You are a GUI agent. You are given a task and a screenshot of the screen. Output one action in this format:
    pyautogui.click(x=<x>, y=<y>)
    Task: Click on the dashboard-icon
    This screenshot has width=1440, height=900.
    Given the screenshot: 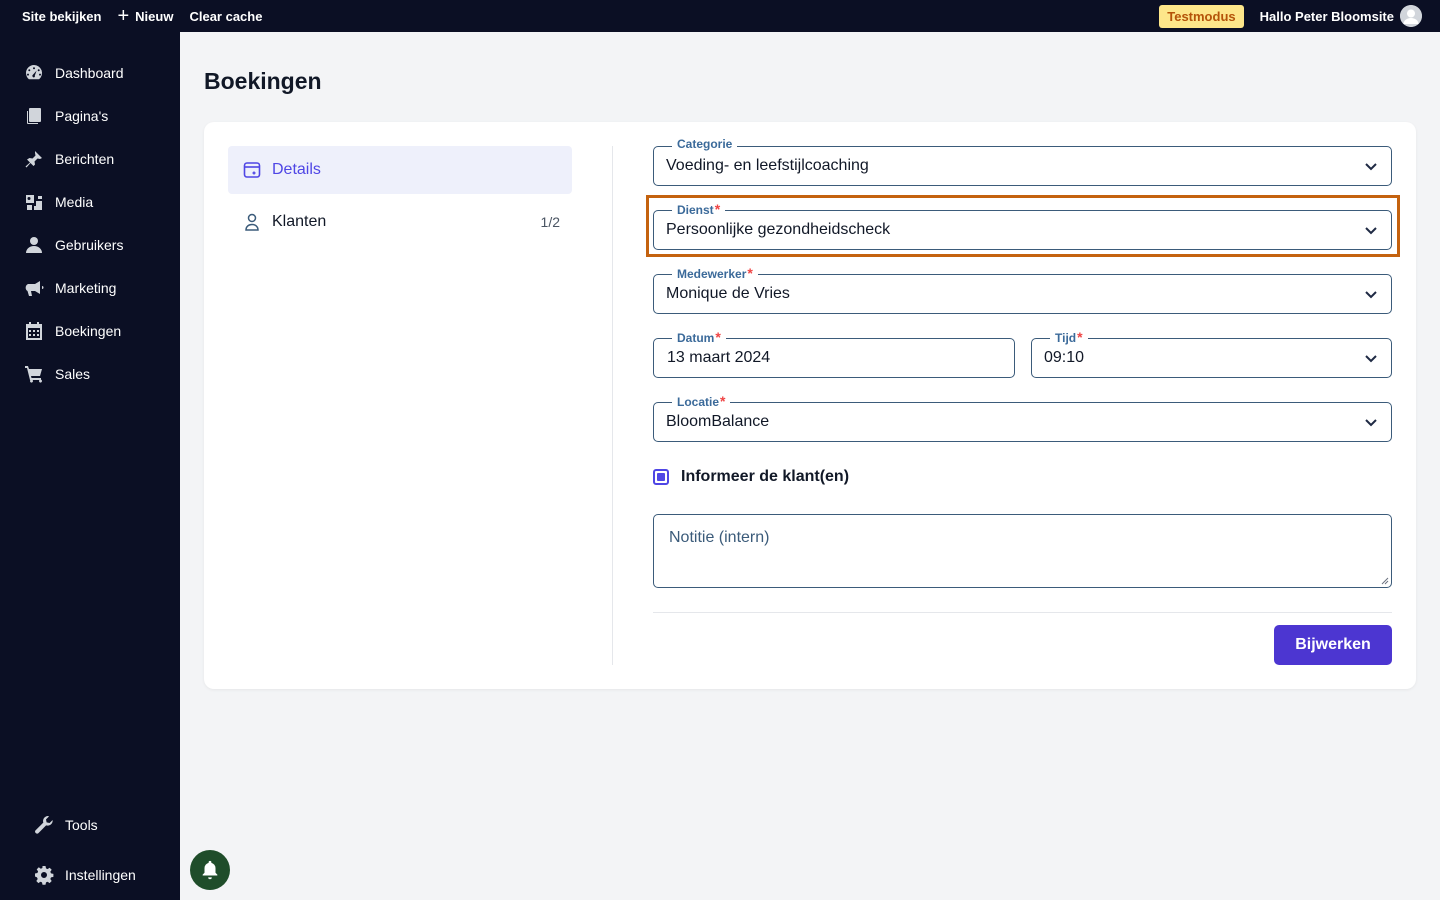 What is the action you would take?
    pyautogui.click(x=34, y=73)
    